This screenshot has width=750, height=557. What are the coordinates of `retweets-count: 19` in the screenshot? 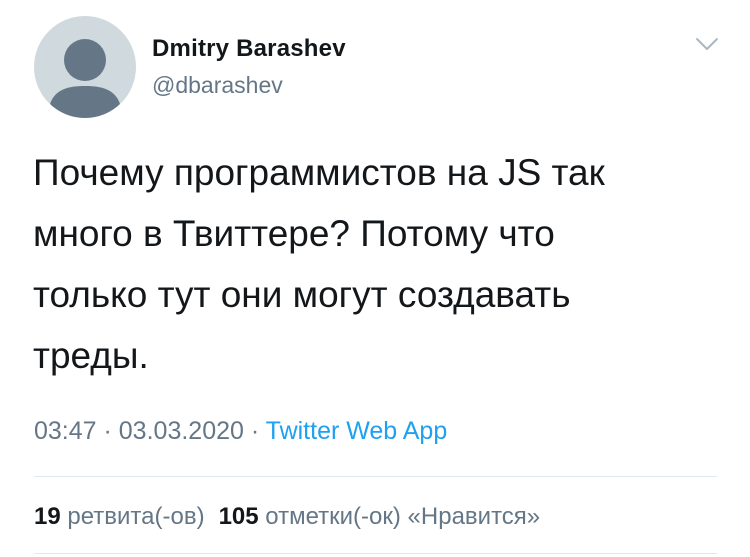 It's located at (47, 516).